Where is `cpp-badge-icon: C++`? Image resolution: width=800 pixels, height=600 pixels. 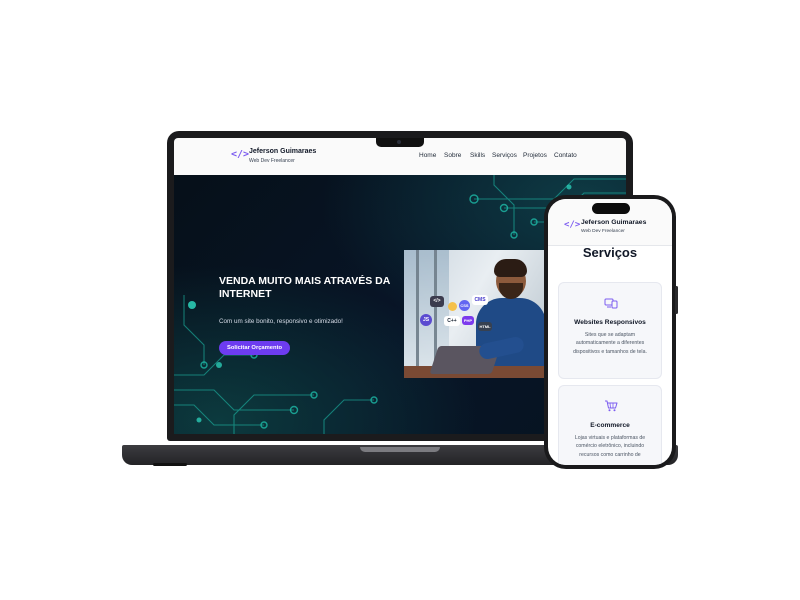 cpp-badge-icon: C++ is located at coordinates (452, 321).